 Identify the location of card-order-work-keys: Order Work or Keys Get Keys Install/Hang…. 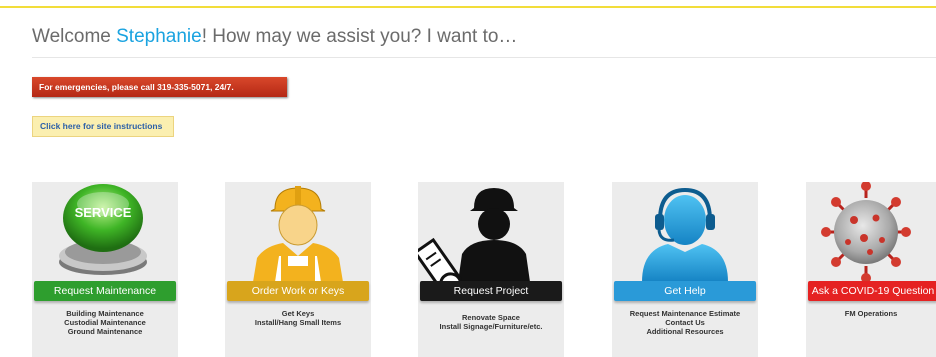
(298, 269).